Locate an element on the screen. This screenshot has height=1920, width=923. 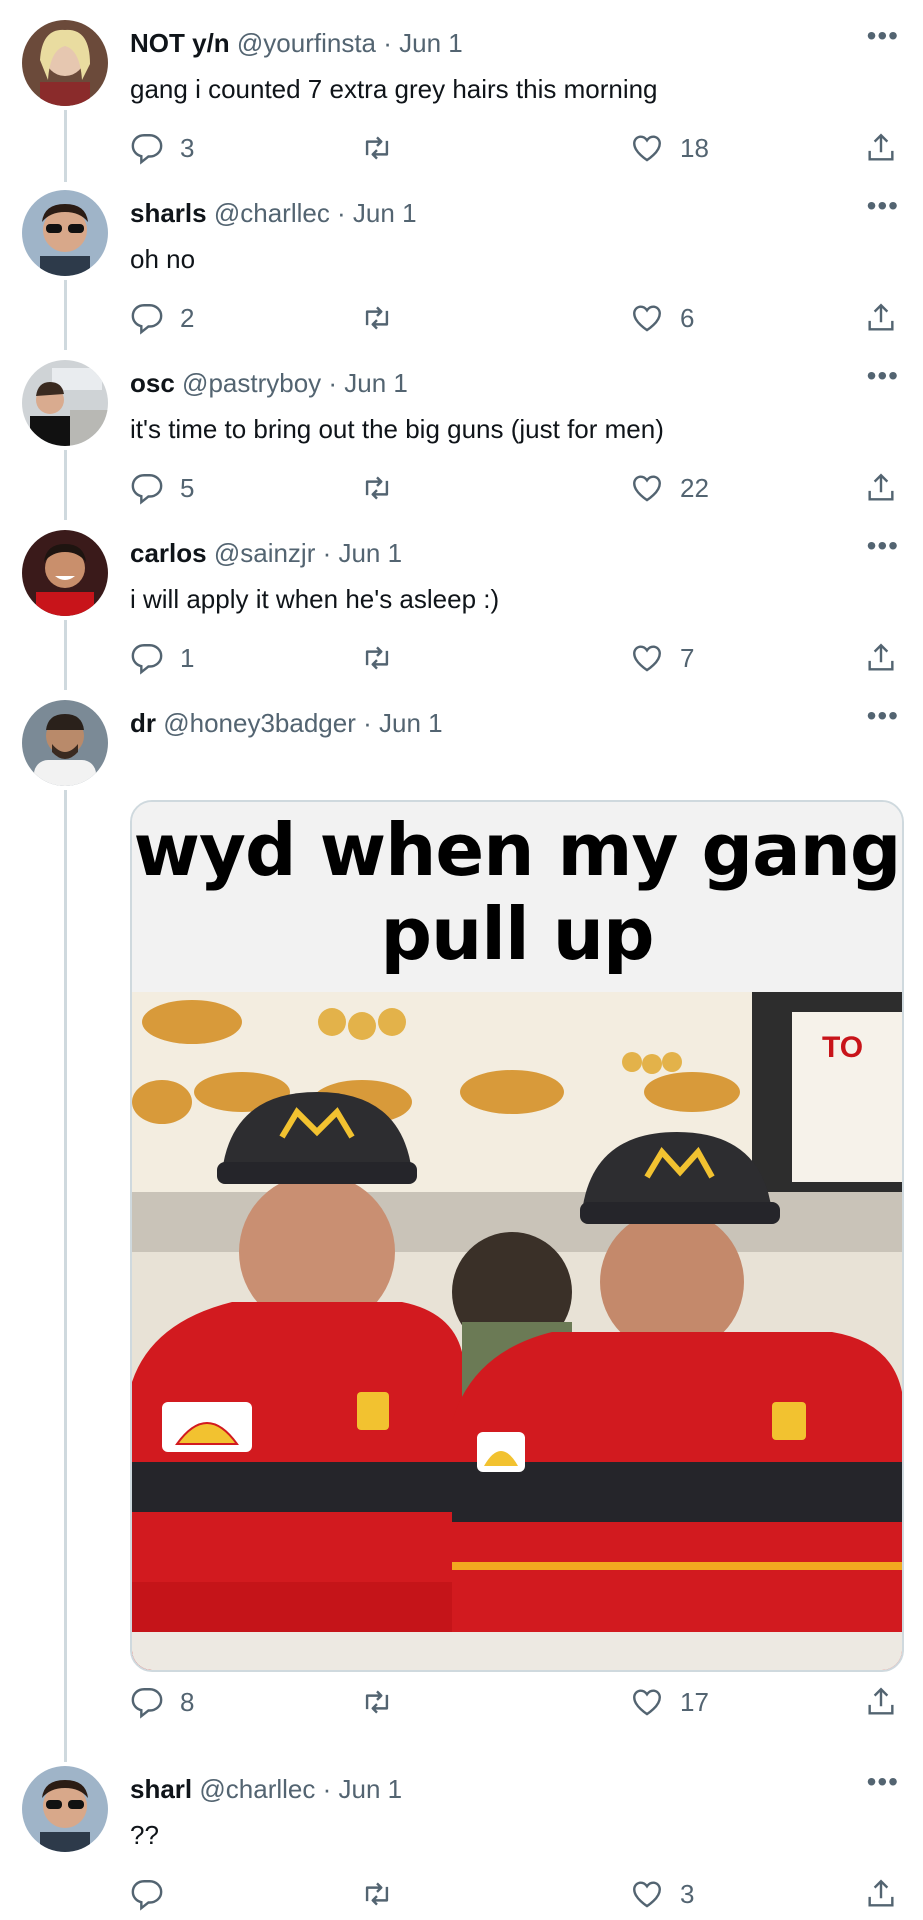
like-count: 18 is located at coordinates (694, 147).